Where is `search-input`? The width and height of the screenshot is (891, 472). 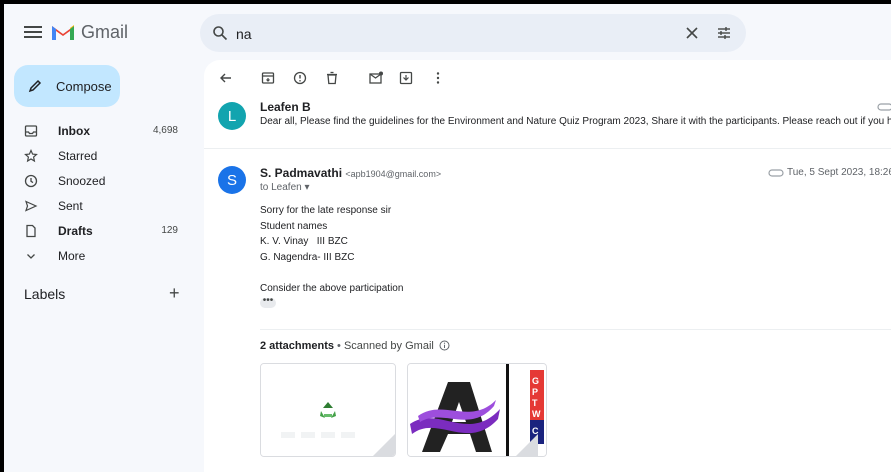 search-input is located at coordinates (436, 34).